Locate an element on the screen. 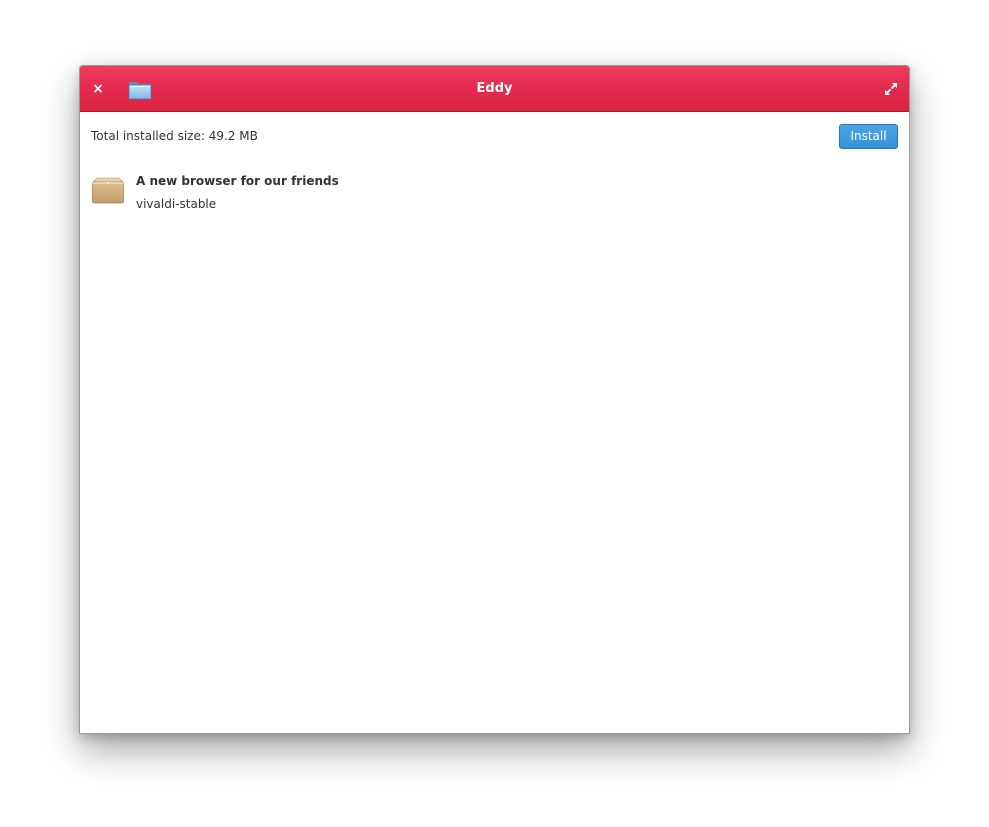 This screenshot has width=989, height=827. total-installed-size: Total installed size: 49.2 MB is located at coordinates (174, 136).